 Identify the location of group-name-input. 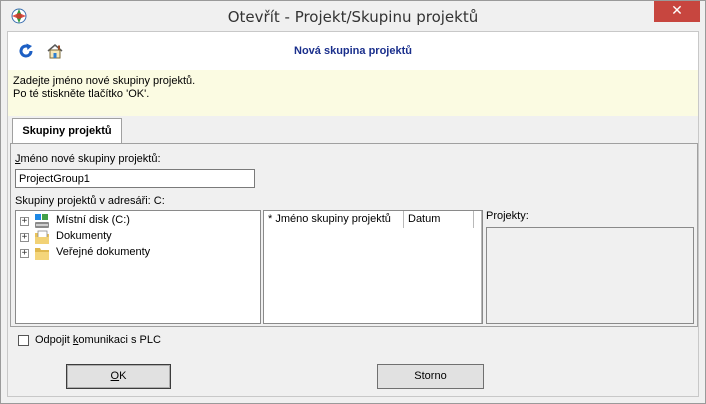
(135, 178).